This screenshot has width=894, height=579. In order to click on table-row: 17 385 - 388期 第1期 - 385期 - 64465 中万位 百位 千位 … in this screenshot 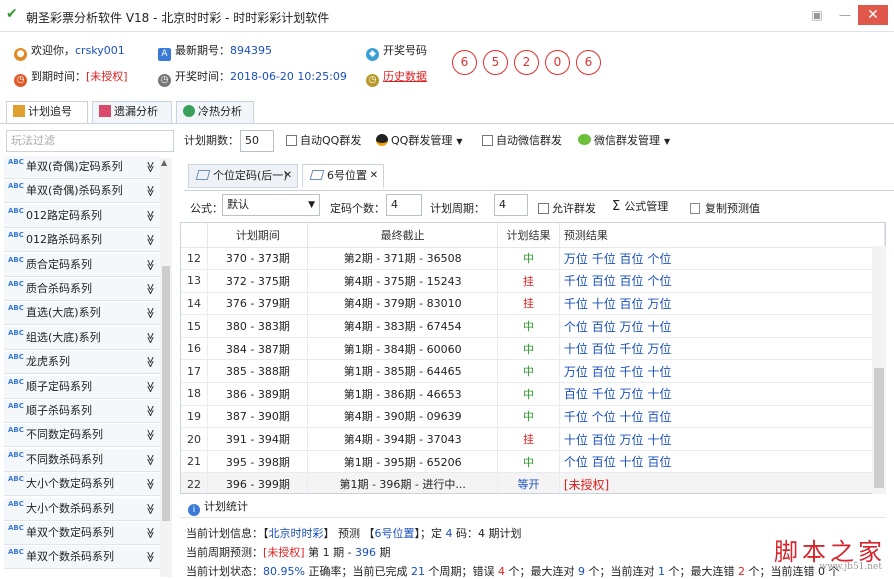, I will do `click(533, 371)`.